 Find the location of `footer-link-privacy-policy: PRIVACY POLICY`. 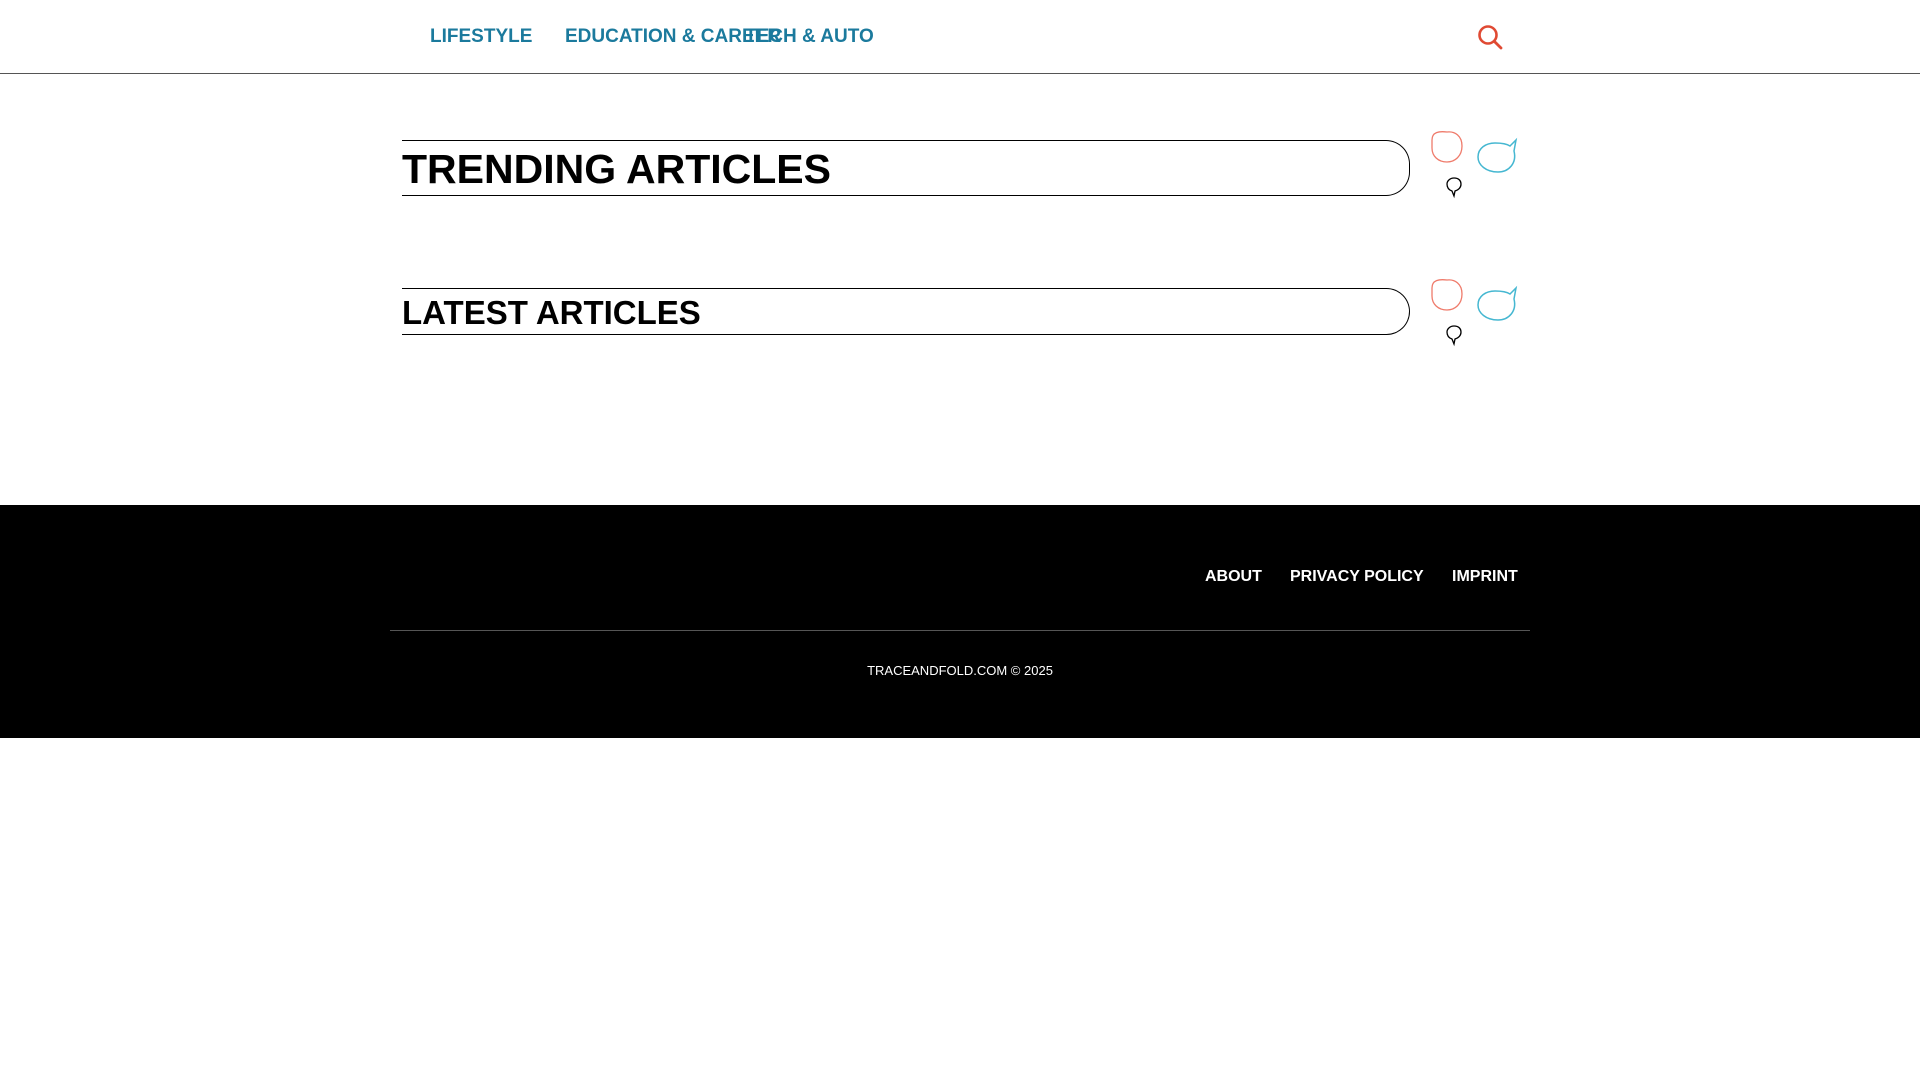

footer-link-privacy-policy: PRIVACY POLICY is located at coordinates (1357, 577).